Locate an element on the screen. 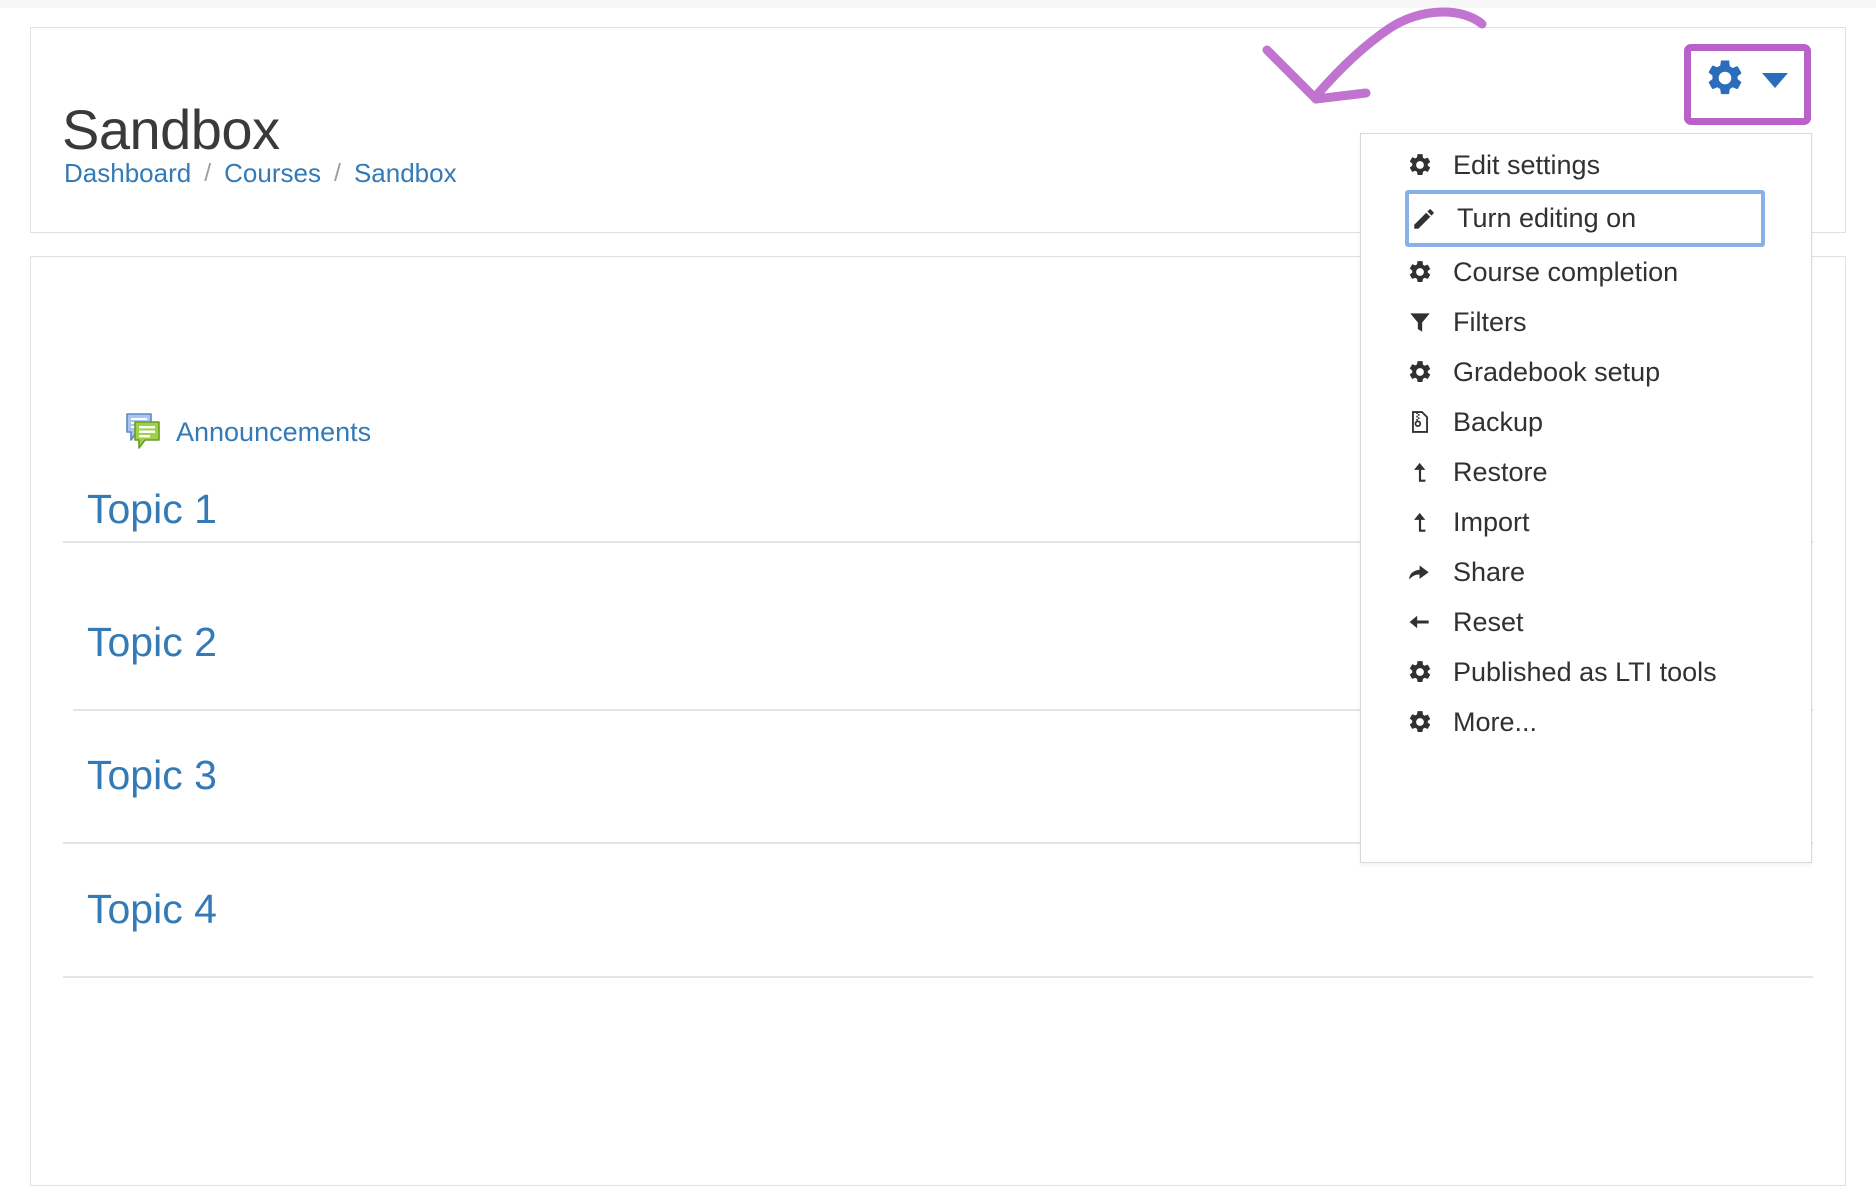 This screenshot has width=1876, height=1194. menu-item-import: Import is located at coordinates (1586, 522).